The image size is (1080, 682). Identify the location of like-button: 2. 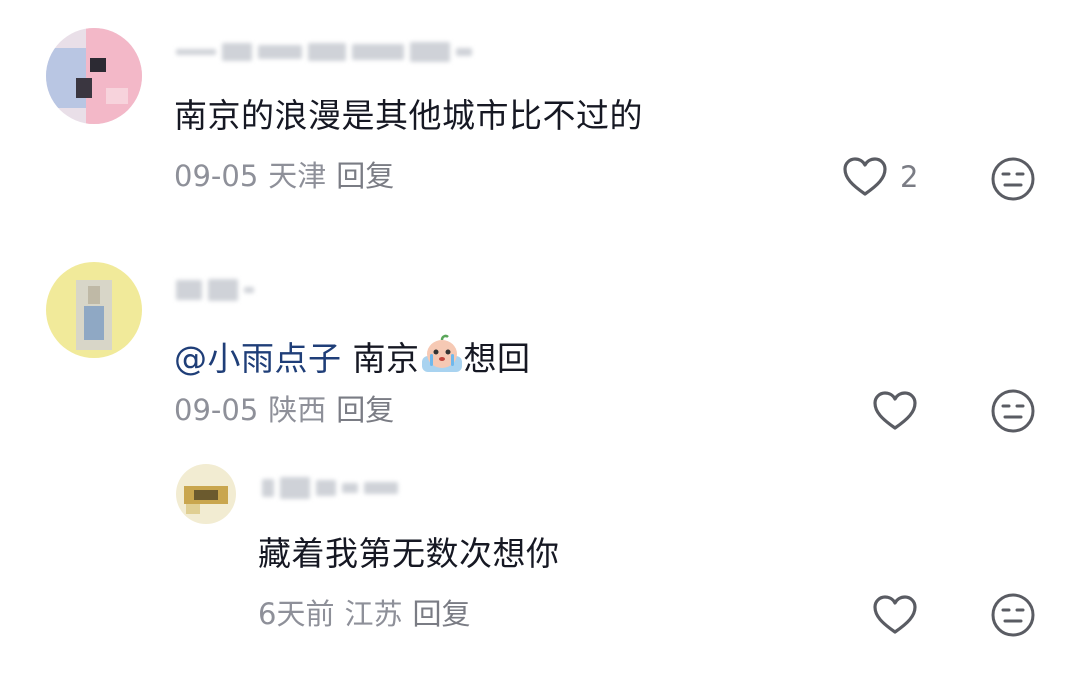
(880, 177).